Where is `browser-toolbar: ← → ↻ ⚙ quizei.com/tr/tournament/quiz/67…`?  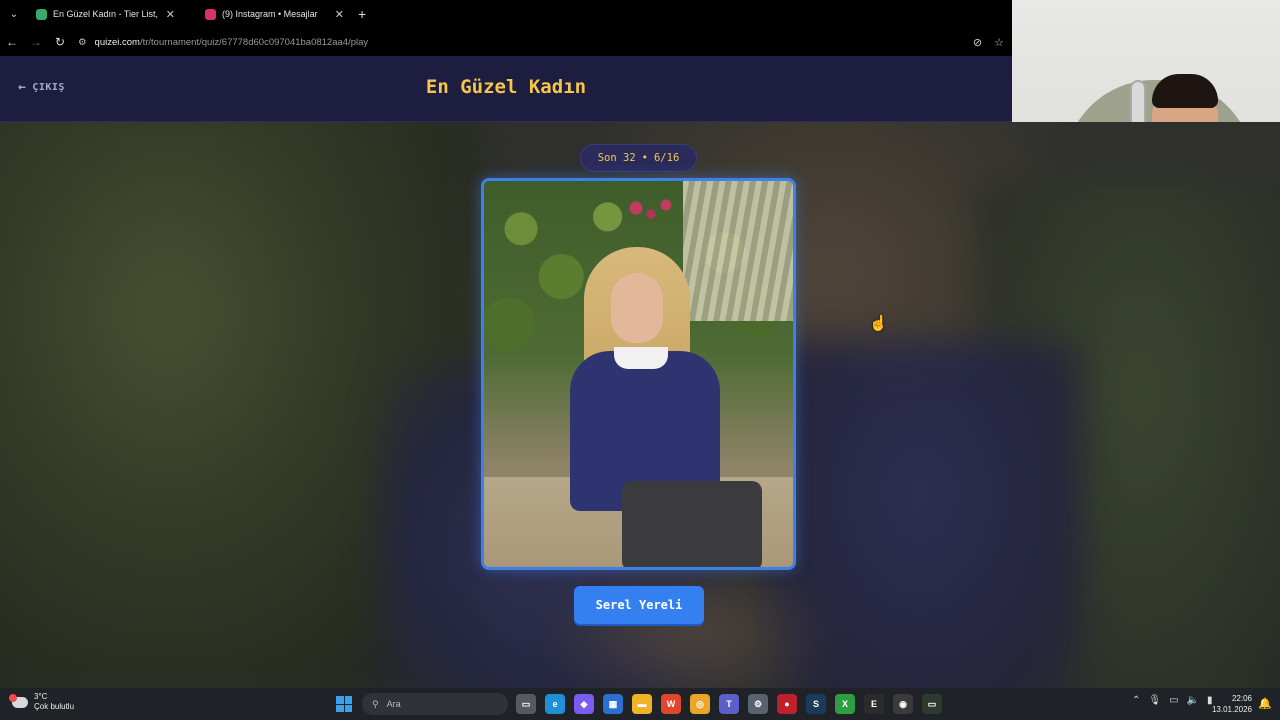 browser-toolbar: ← → ↻ ⚙ quizei.com/tr/tournament/quiz/67… is located at coordinates (506, 42).